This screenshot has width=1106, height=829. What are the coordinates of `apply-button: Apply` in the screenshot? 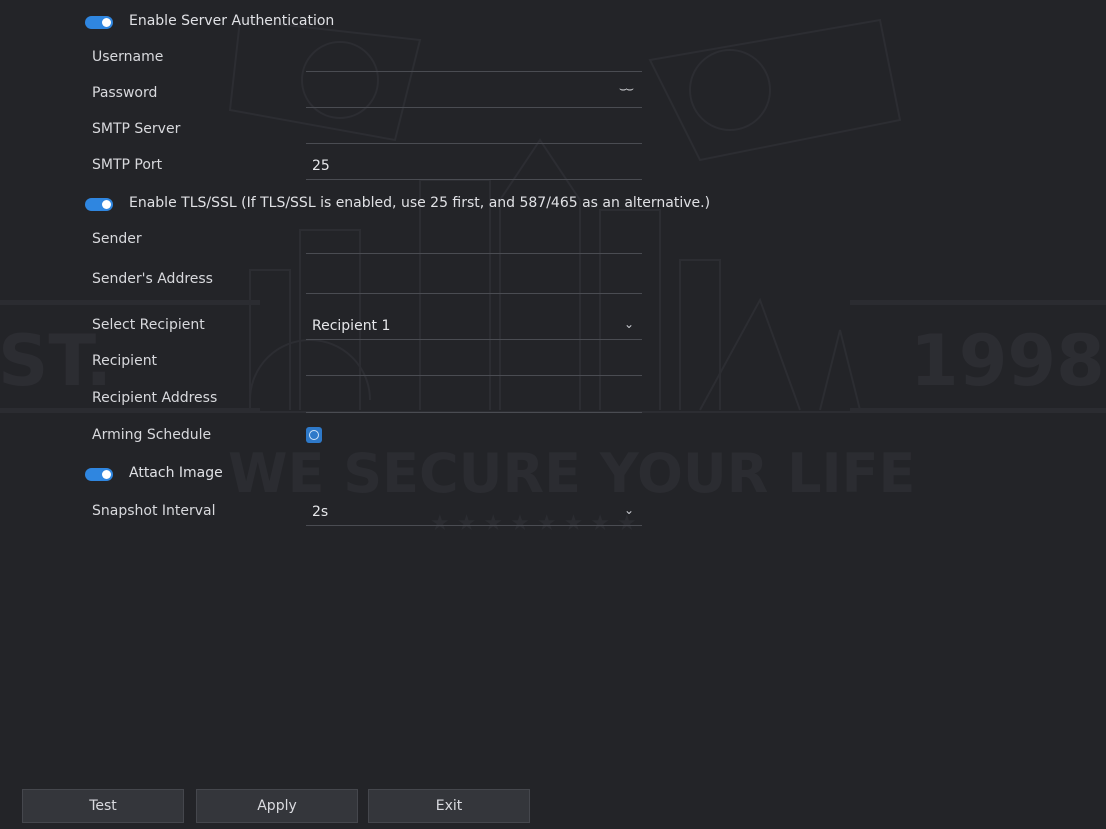 It's located at (277, 806).